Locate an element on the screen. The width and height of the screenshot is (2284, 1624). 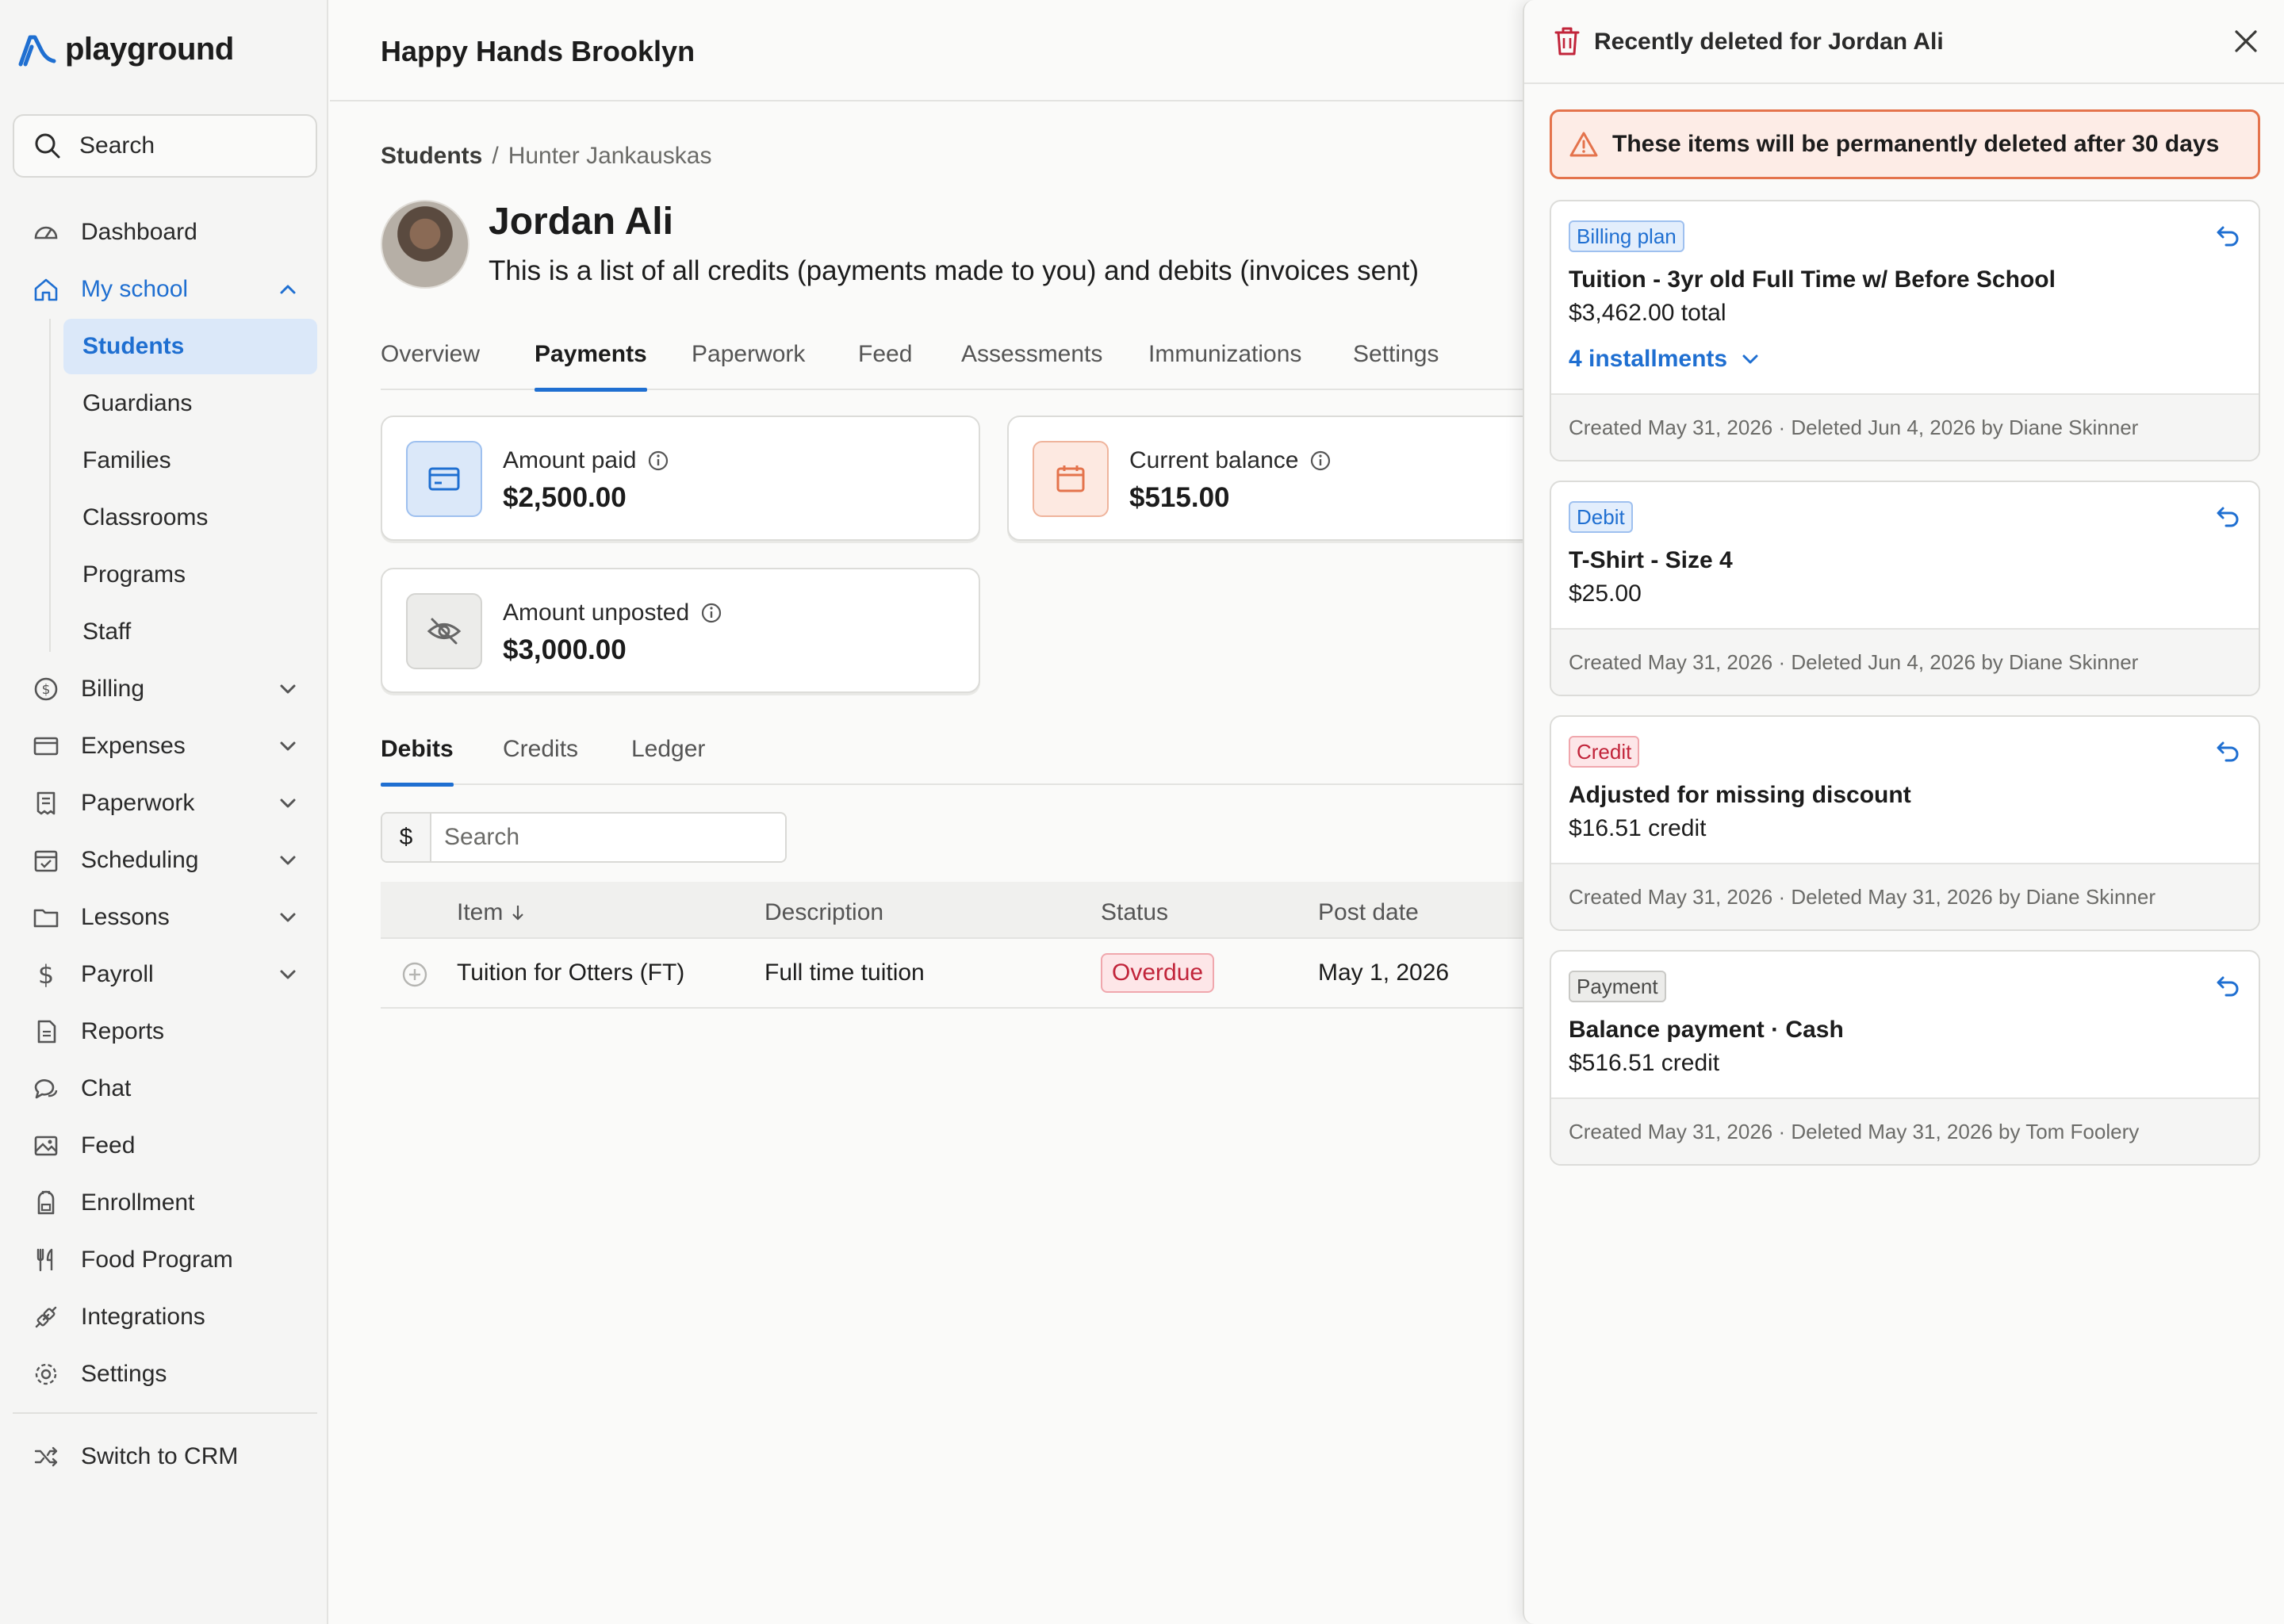
sidebar-item-label: Scheduling is located at coordinates (140, 860).